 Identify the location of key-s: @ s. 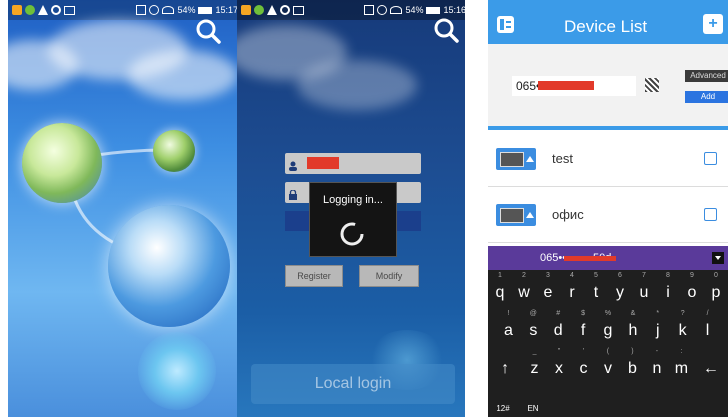
(533, 327).